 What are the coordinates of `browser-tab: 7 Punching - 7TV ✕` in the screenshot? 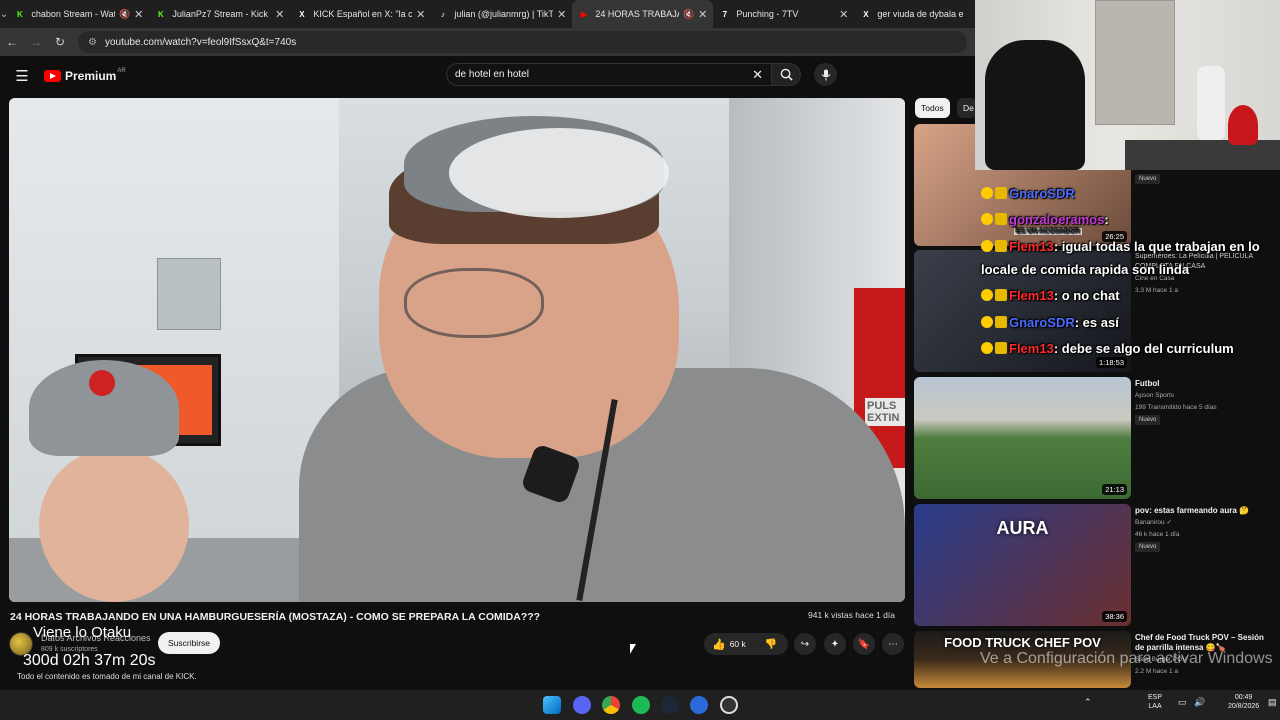 It's located at (783, 14).